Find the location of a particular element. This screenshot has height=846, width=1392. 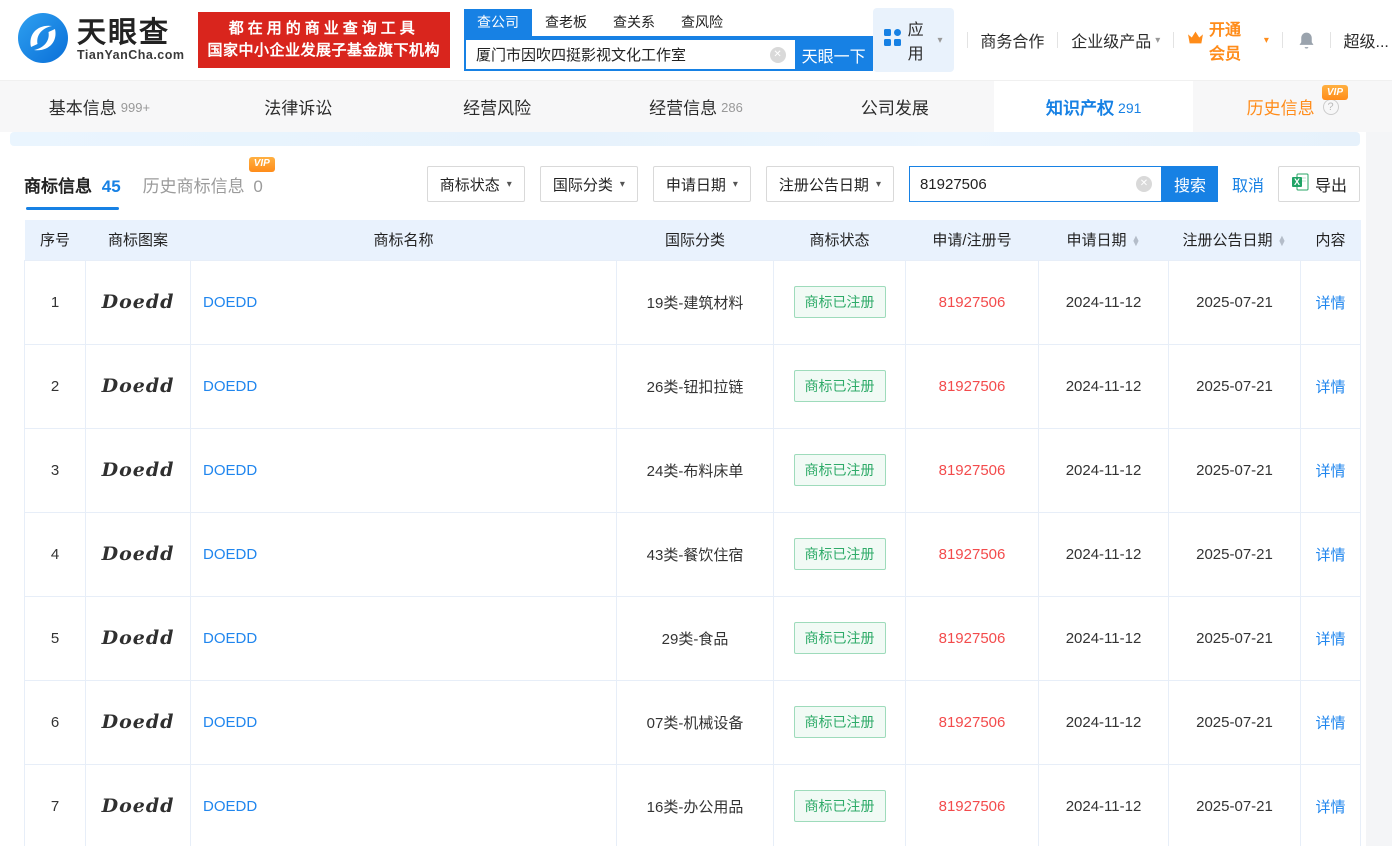

keyword-search-button: 搜索 is located at coordinates (1189, 184).